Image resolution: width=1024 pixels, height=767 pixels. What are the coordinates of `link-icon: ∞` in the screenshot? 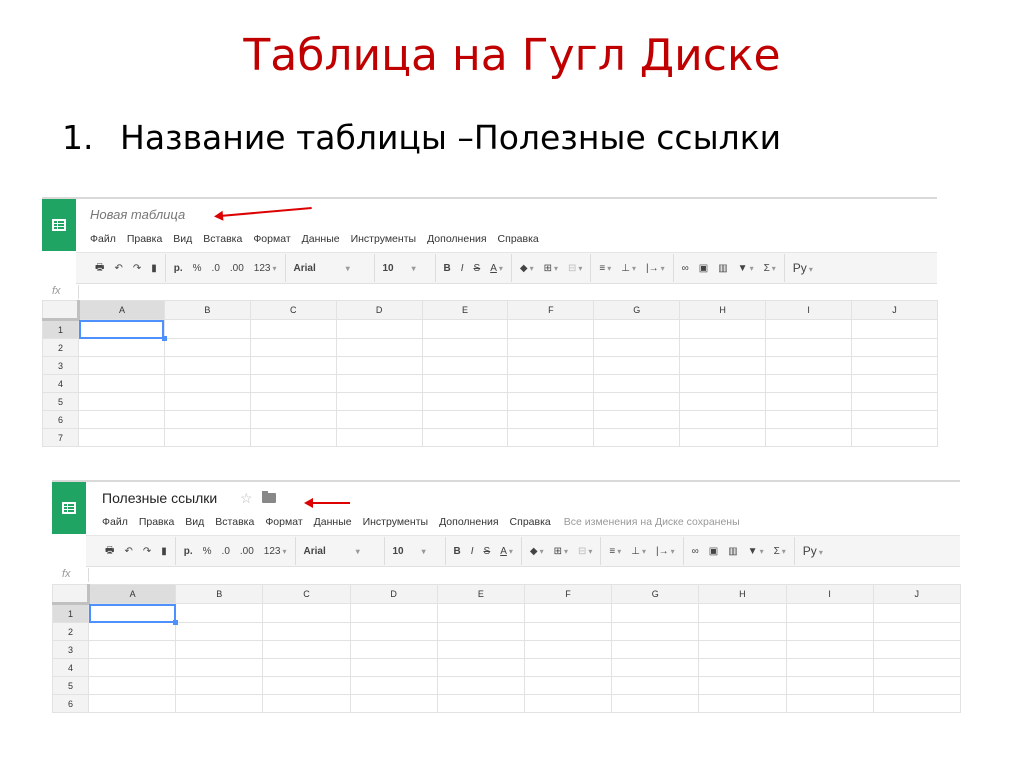 It's located at (695, 551).